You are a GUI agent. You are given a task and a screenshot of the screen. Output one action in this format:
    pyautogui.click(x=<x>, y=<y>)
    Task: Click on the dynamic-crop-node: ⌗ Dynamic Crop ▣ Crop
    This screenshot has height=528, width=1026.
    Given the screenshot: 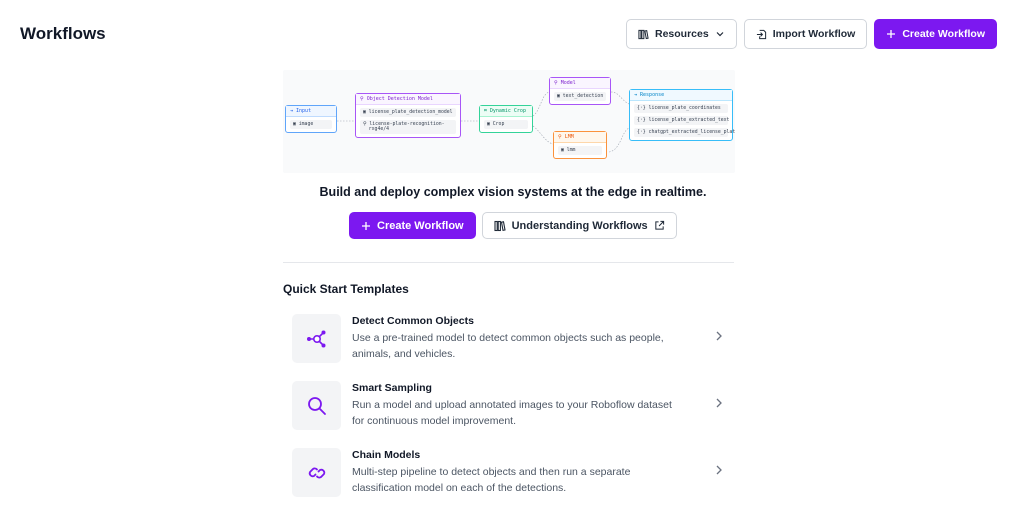 What is the action you would take?
    pyautogui.click(x=506, y=119)
    